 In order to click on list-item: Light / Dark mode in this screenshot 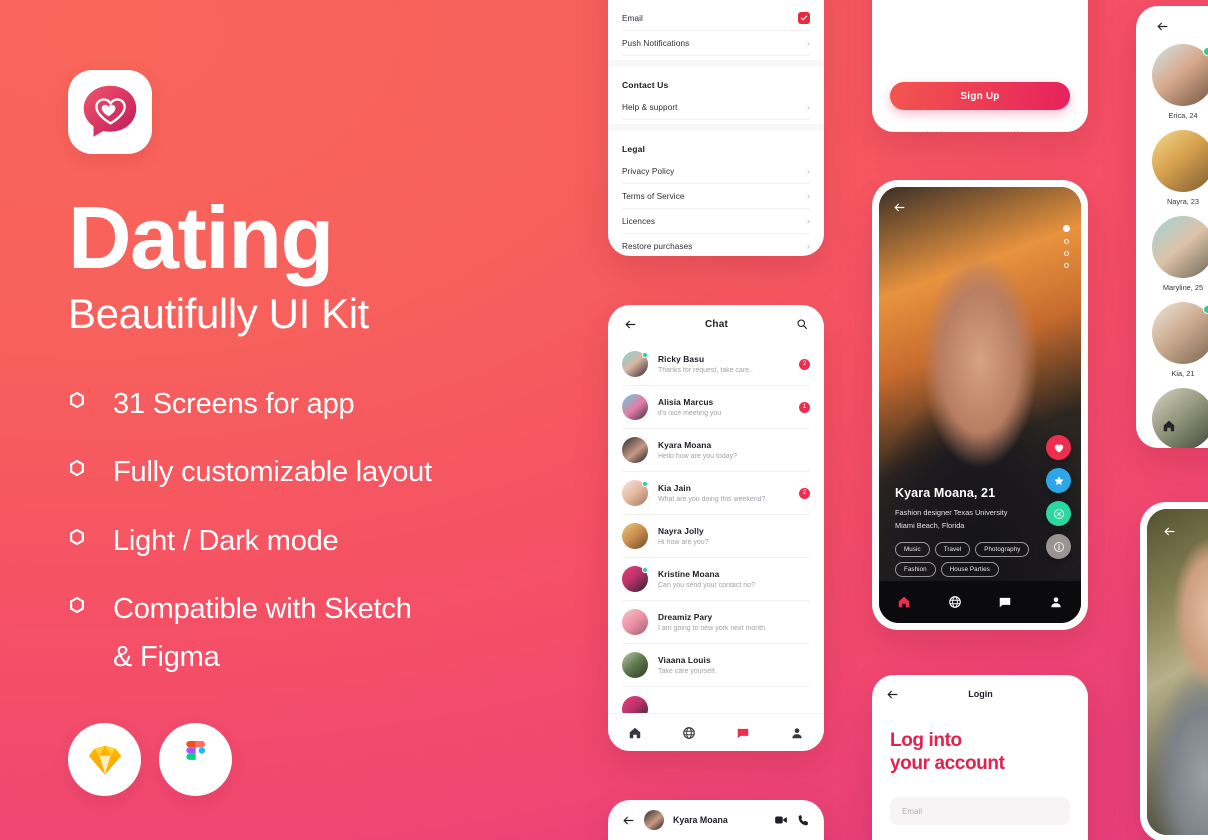, I will do `click(318, 542)`.